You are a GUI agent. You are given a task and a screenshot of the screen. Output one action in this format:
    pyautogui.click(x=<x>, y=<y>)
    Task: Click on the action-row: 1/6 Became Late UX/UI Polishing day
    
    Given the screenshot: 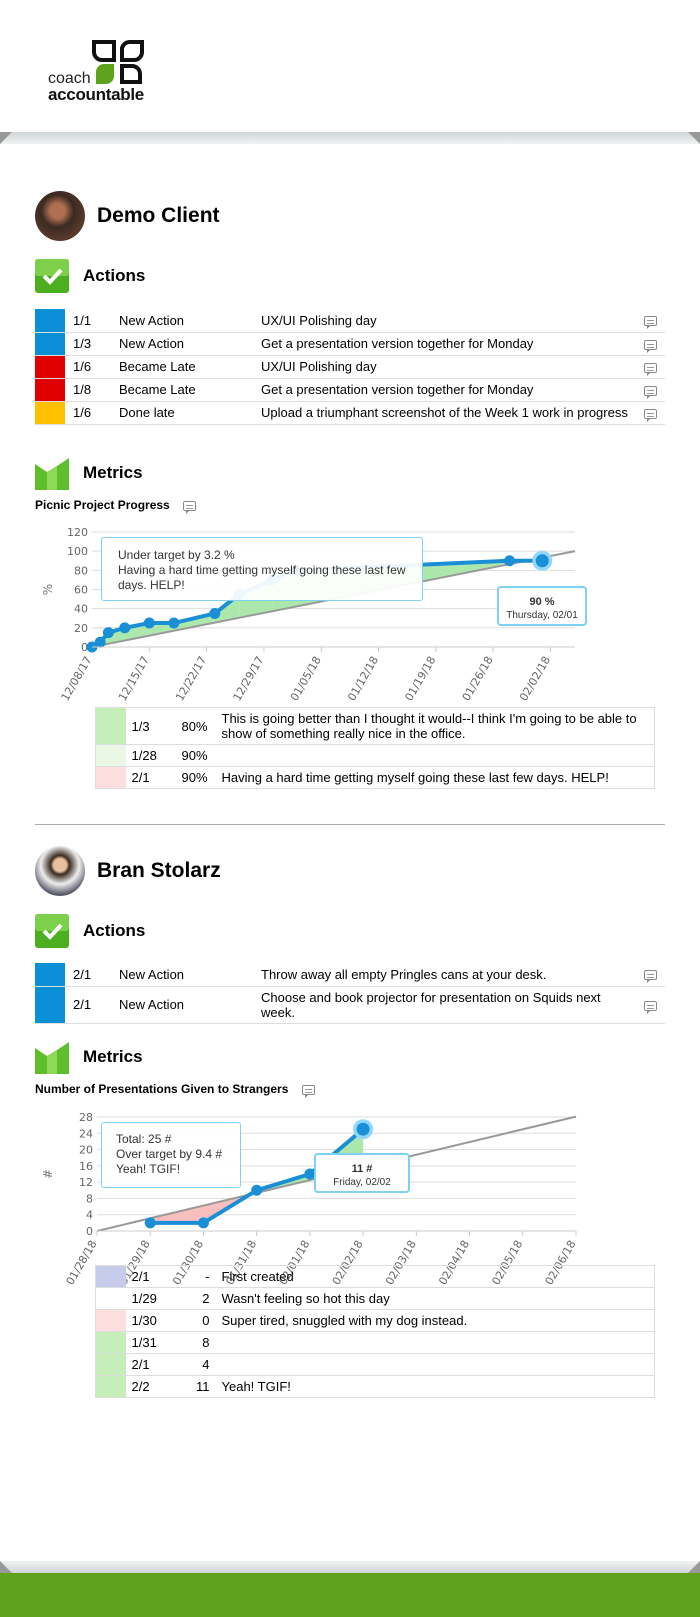 What is the action you would take?
    pyautogui.click(x=350, y=367)
    